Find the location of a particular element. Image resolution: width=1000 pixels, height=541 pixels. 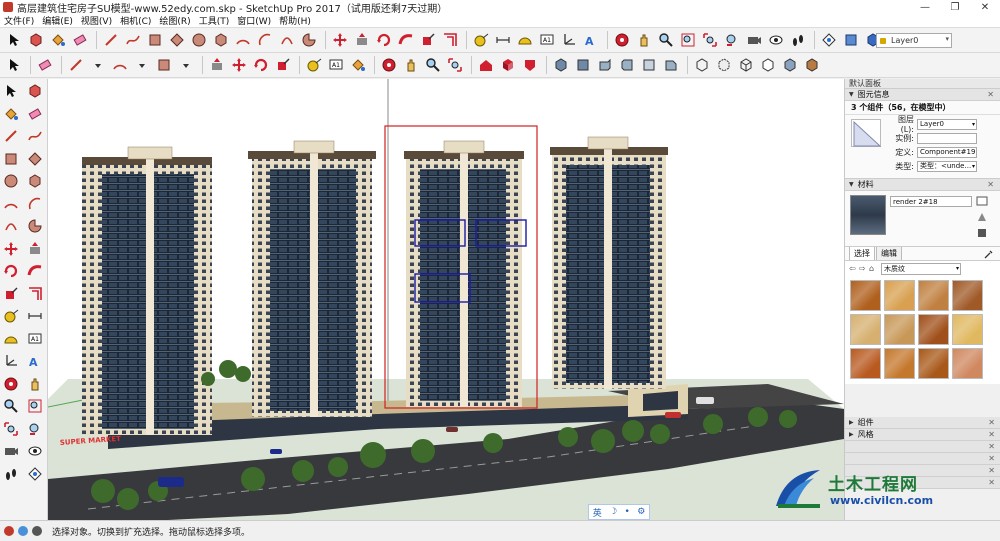

layer-select: Layer0 ▾ is located at coordinates (947, 124).